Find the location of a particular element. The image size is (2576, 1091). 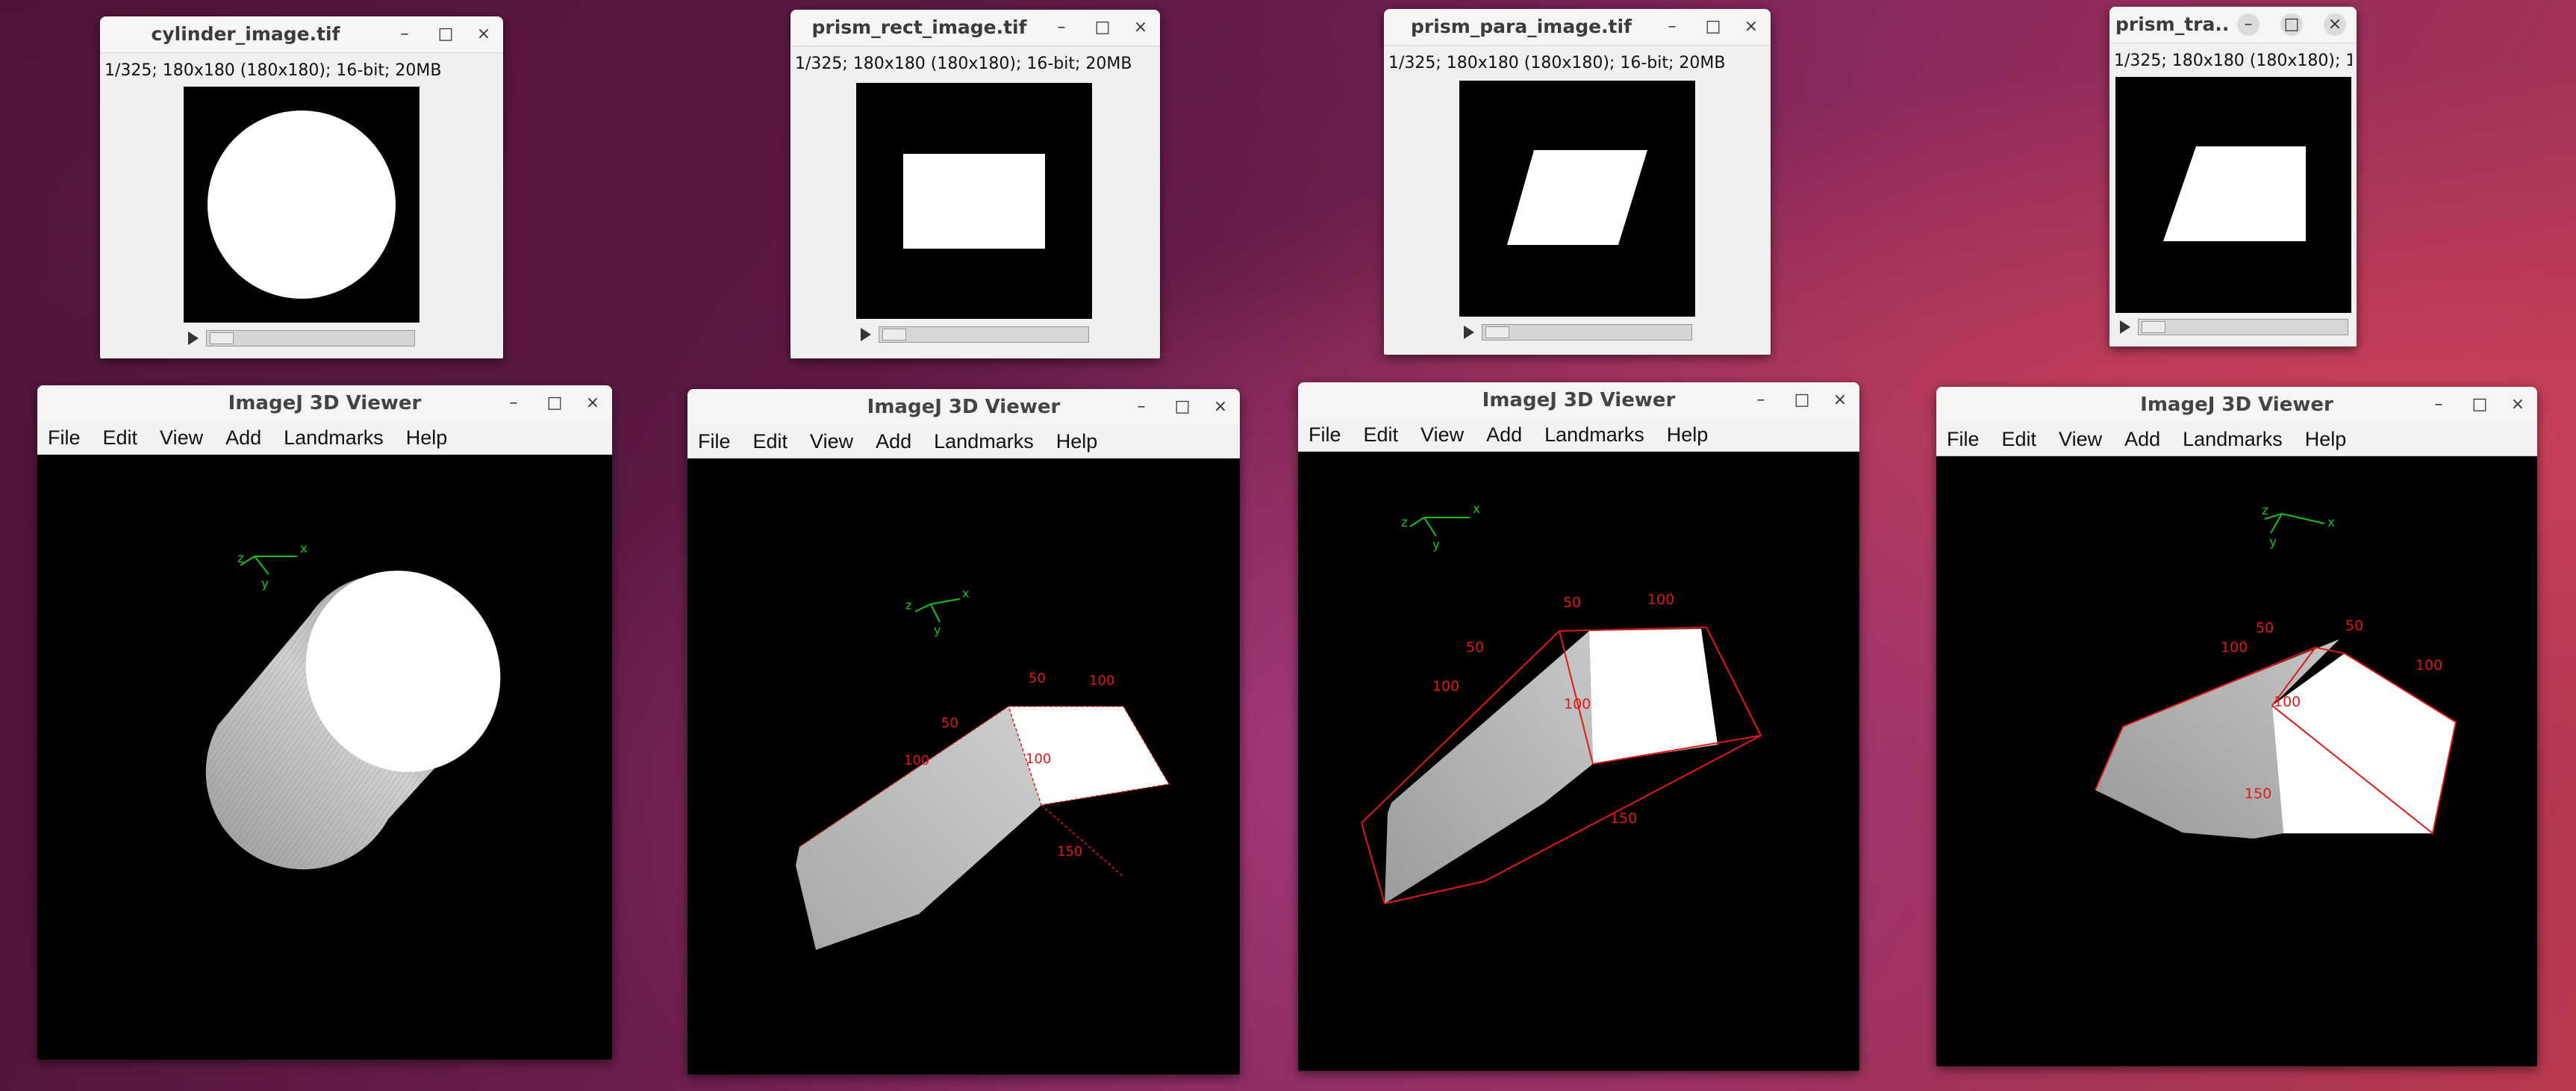

title-bar: prism_para_image.tif – □ × is located at coordinates (1577, 27).